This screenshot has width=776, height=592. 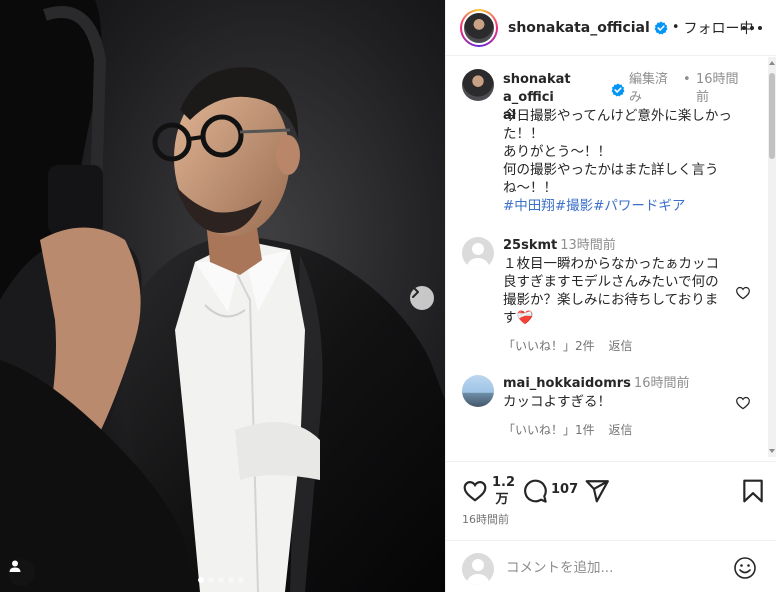 What do you see at coordinates (745, 568) in the screenshot?
I see `emoji-picker-icon` at bounding box center [745, 568].